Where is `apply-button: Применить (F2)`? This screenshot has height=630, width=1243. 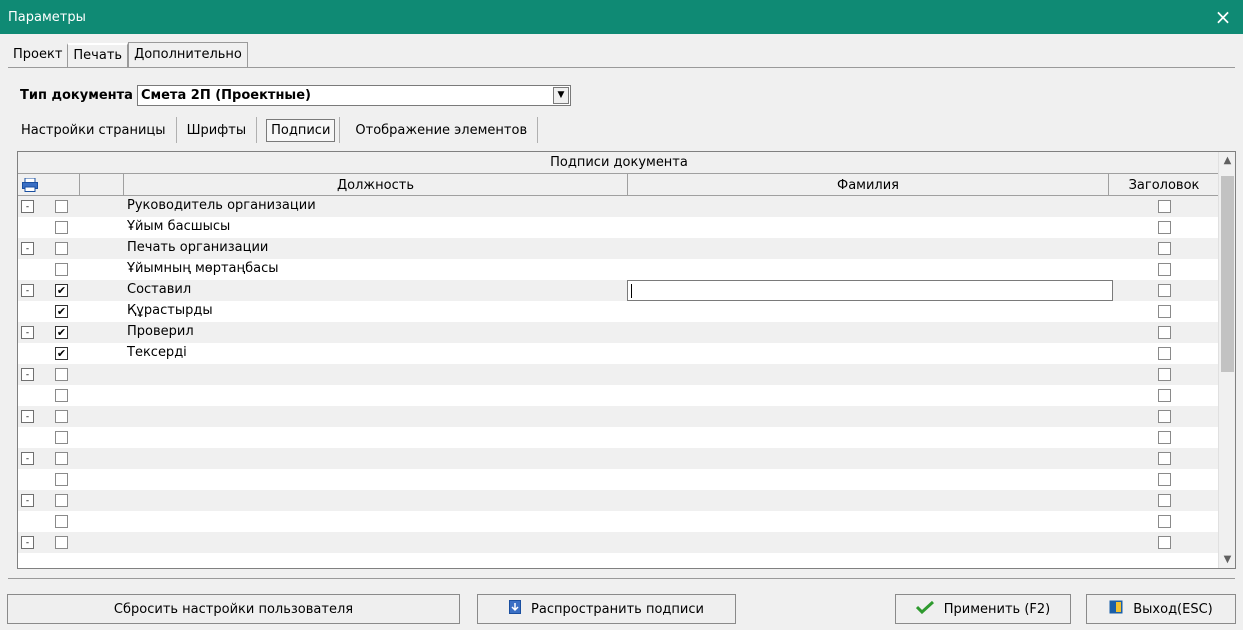
apply-button: Применить (F2) is located at coordinates (983, 609).